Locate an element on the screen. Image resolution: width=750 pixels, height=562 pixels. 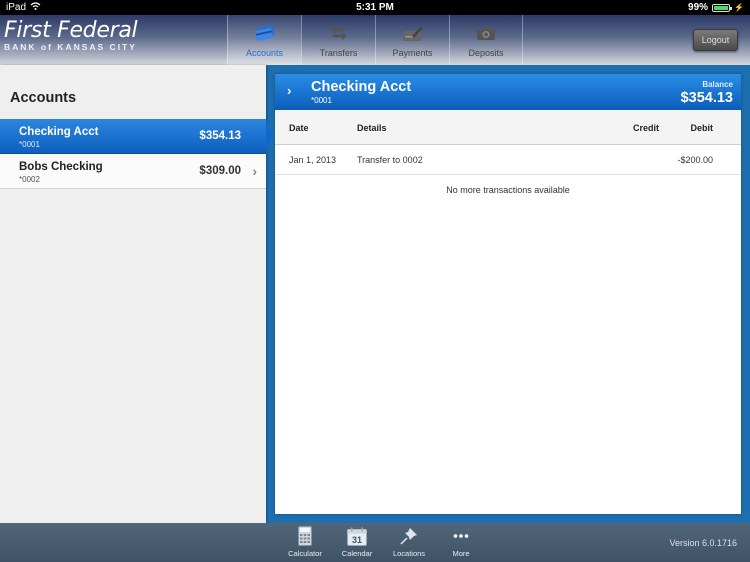
transaction-row: Jan 1, 2013 Transfer to 0002 -$200.00 is located at coordinates (508, 160).